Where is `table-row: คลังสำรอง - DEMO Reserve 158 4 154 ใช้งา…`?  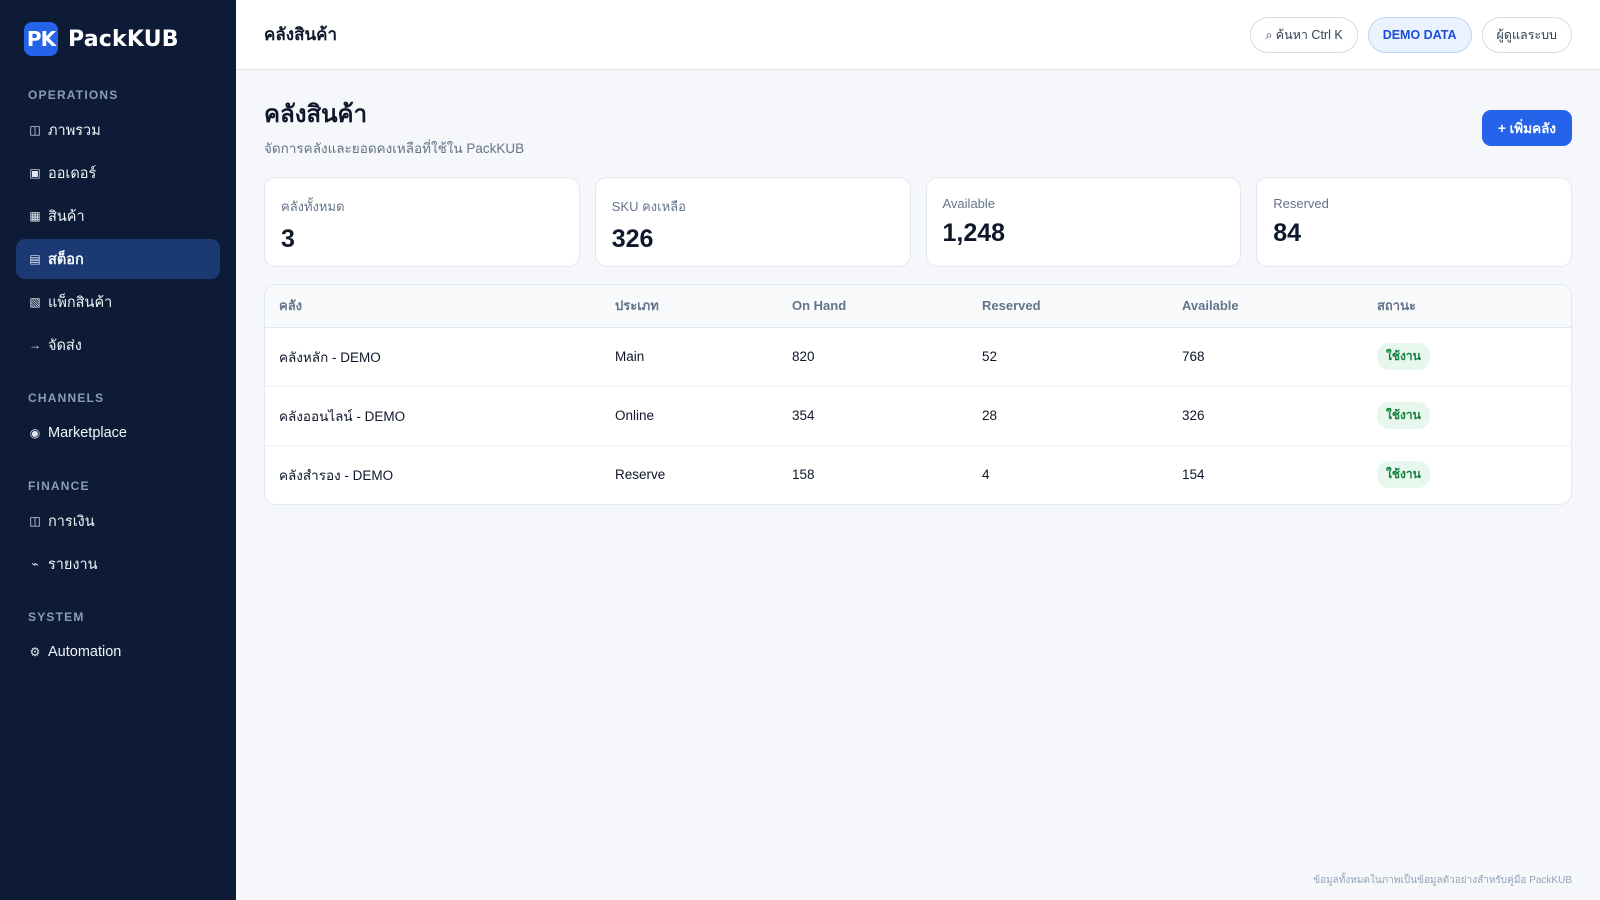
table-row: คลังสำรอง - DEMO Reserve 158 4 154 ใช้งา… is located at coordinates (918, 474).